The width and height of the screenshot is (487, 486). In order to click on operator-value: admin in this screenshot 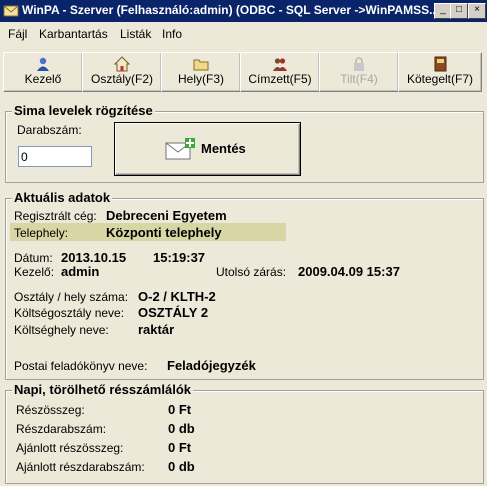, I will do `click(80, 271)`.